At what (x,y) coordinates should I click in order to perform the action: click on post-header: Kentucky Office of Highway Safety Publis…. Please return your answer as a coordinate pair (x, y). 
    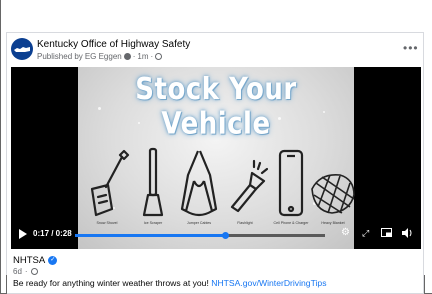
    Looking at the image, I should click on (216, 49).